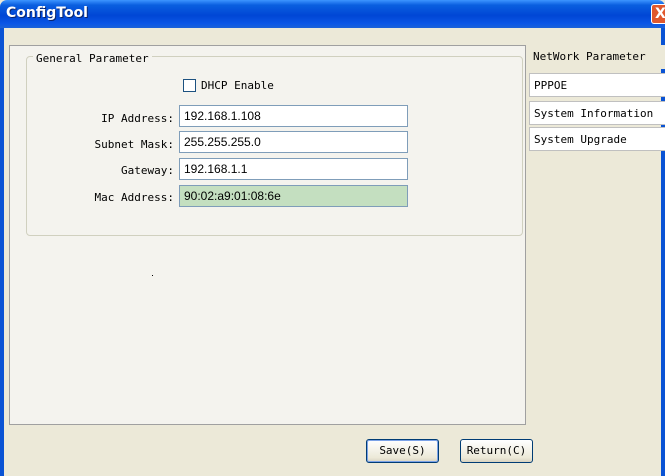  What do you see at coordinates (134, 144) in the screenshot?
I see `subnet-mask-label: Subnet Mask:` at bounding box center [134, 144].